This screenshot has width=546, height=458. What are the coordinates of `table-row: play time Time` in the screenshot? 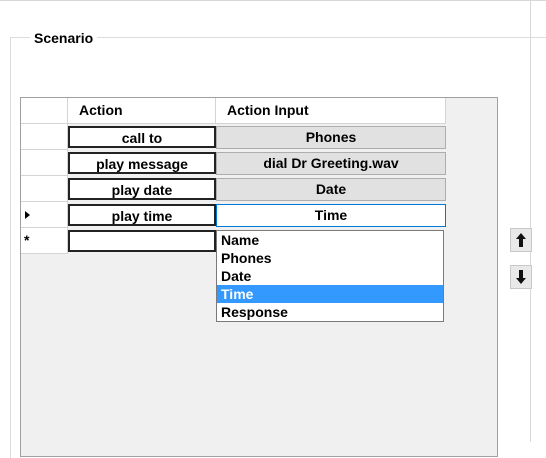 It's located at (233, 215).